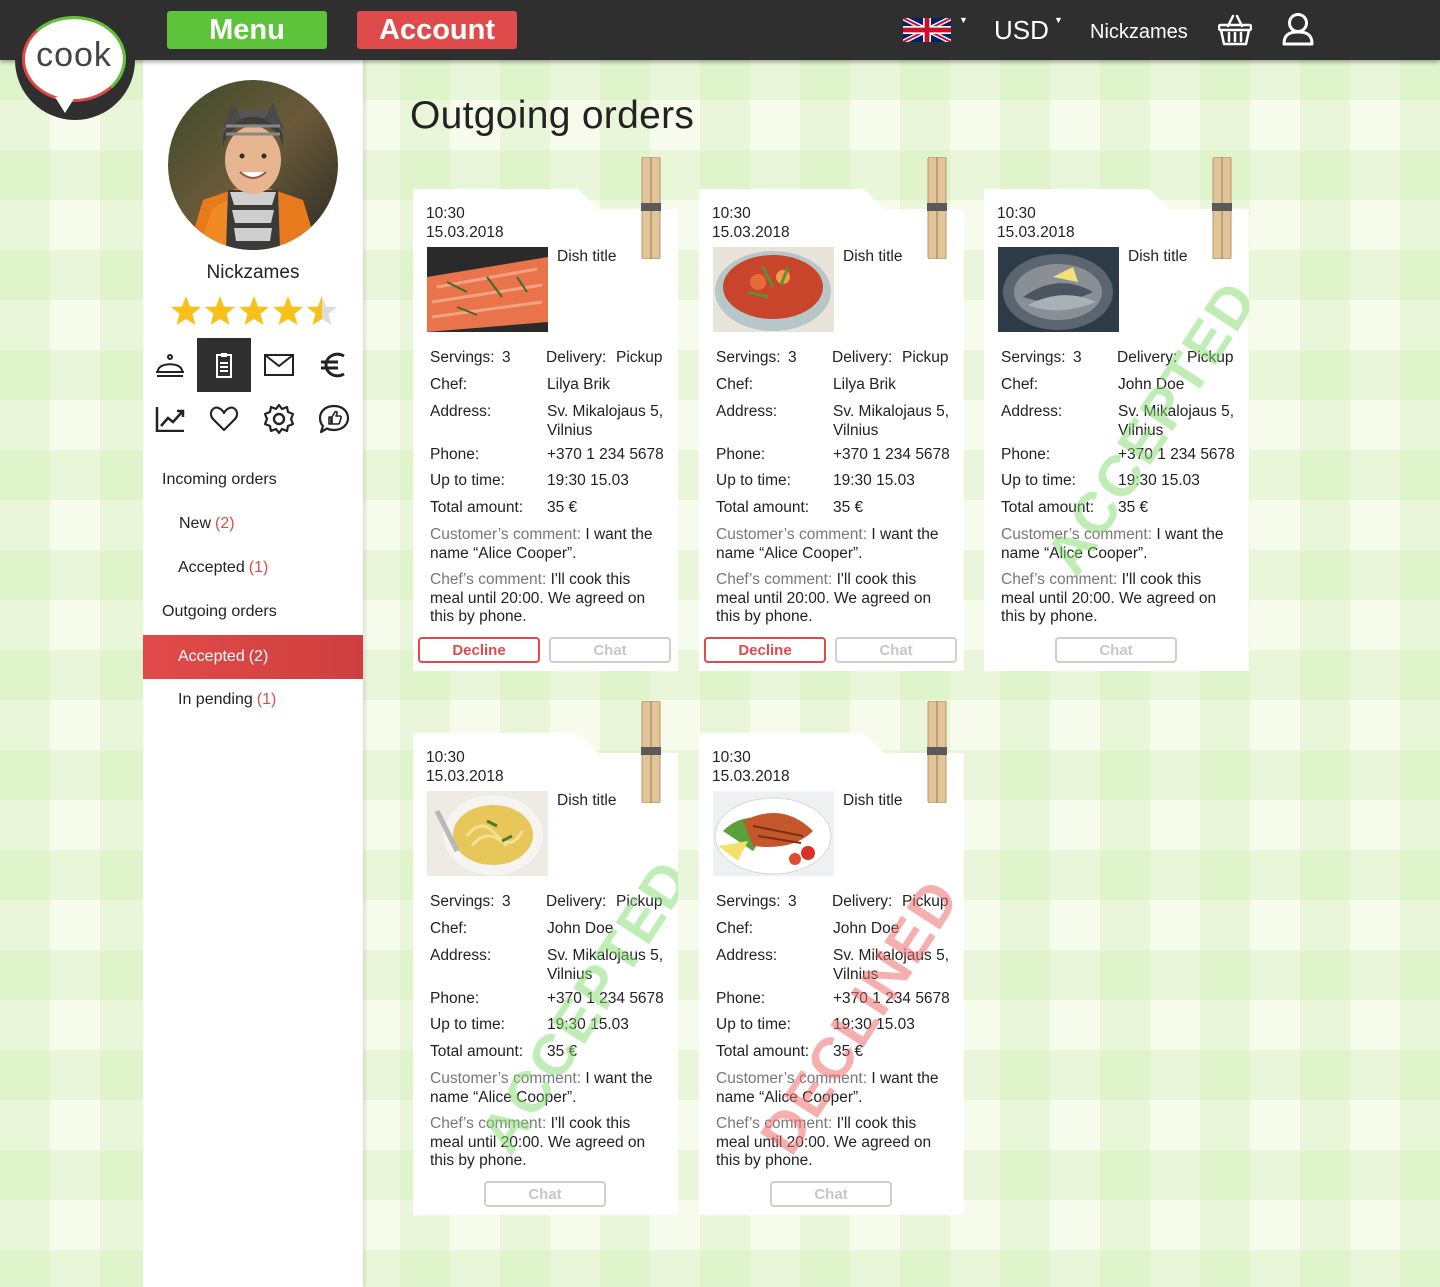 Image resolution: width=1440 pixels, height=1287 pixels. I want to click on avatar, so click(253, 165).